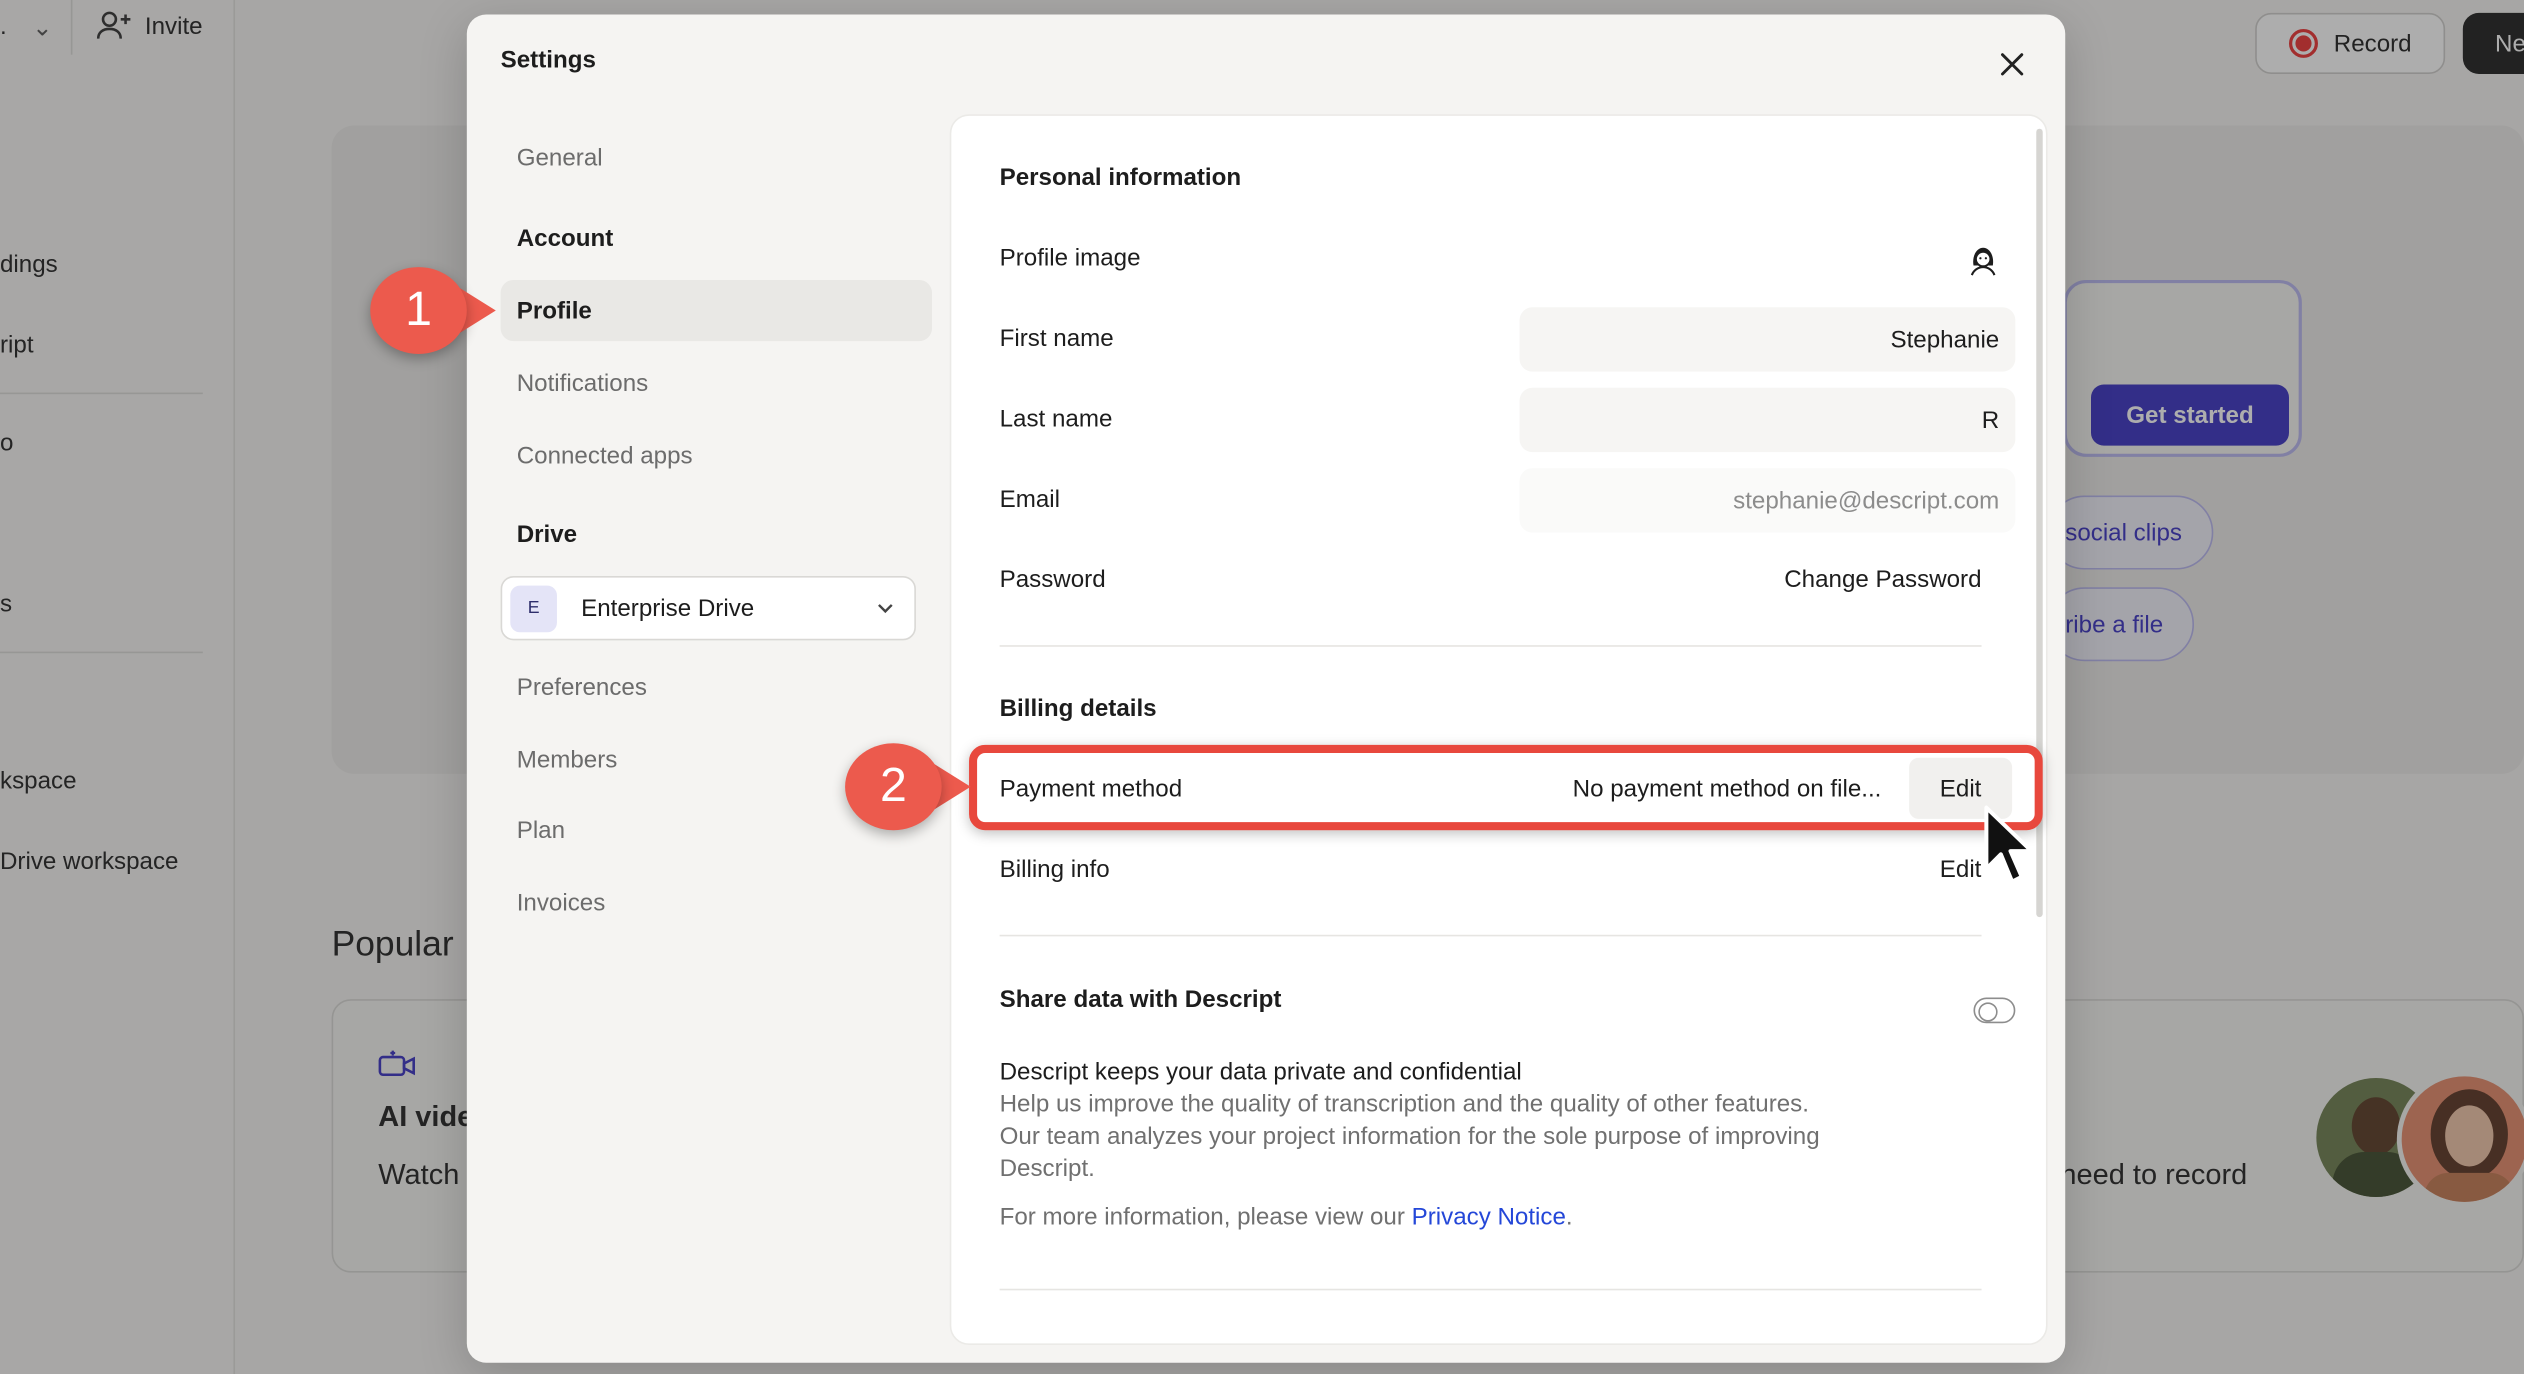 Image resolution: width=2524 pixels, height=1374 pixels. What do you see at coordinates (559, 157) in the screenshot?
I see `nav-item-general-label: General` at bounding box center [559, 157].